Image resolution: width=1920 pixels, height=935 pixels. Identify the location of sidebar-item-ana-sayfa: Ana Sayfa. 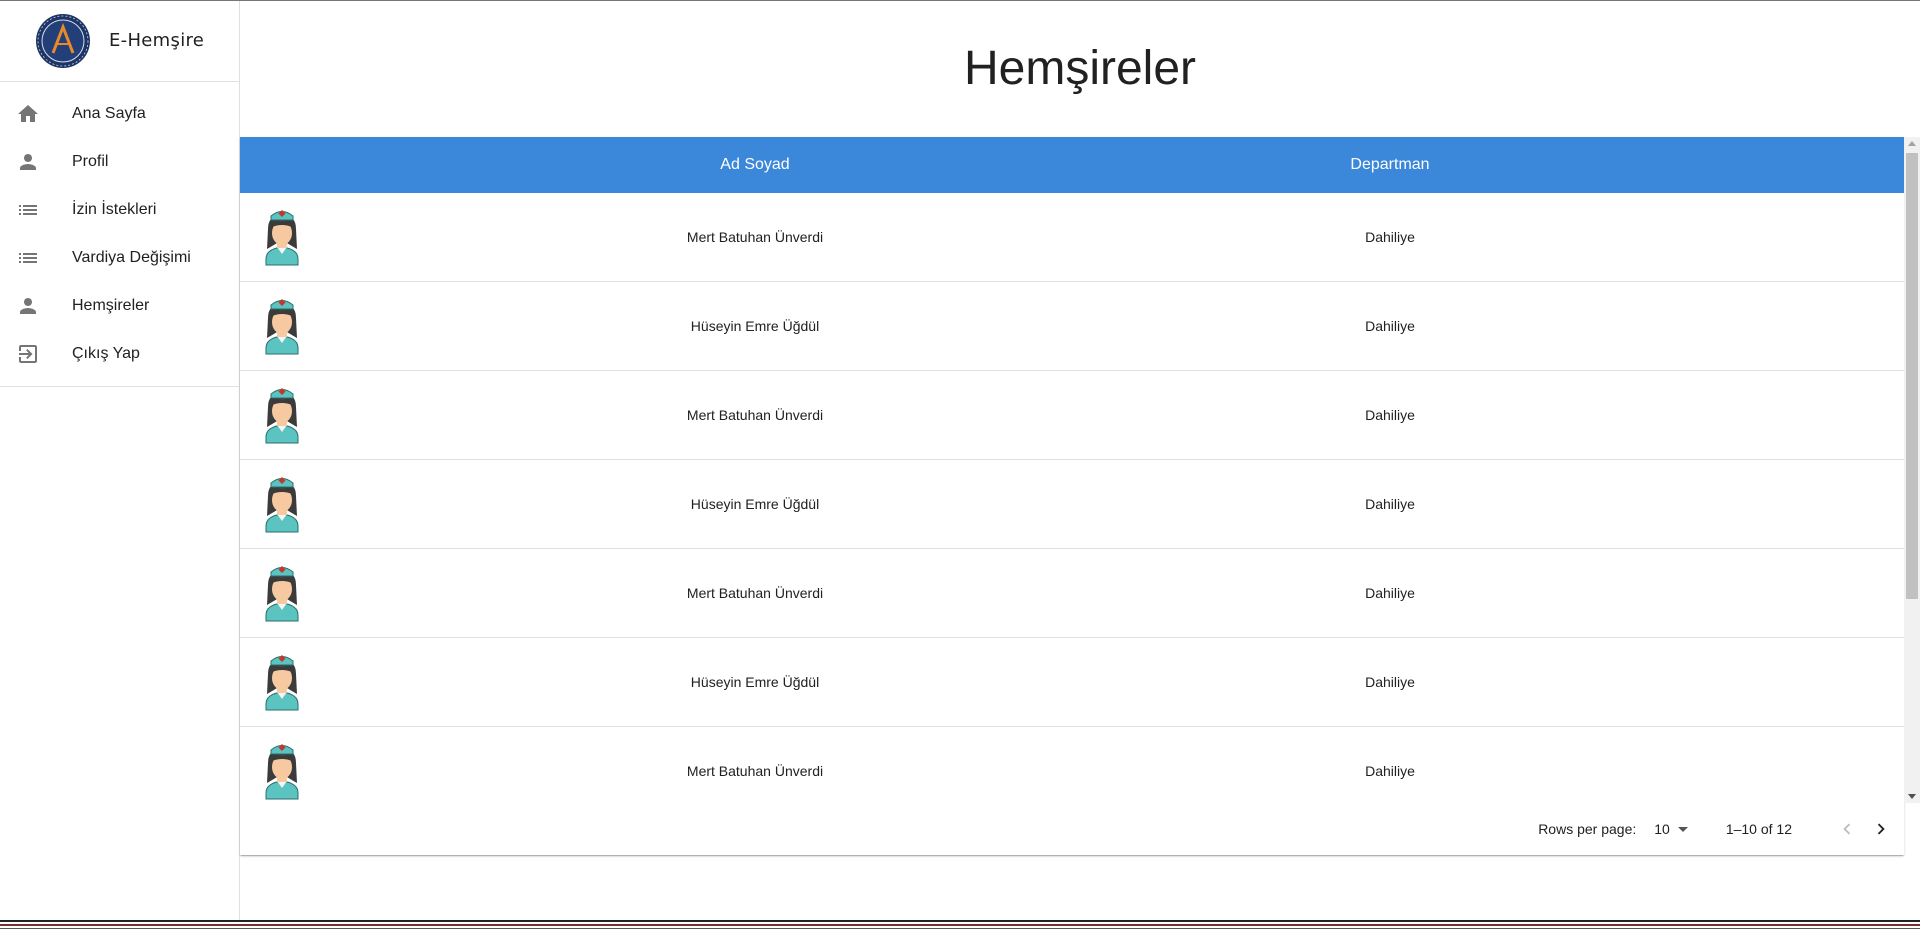
(119, 114).